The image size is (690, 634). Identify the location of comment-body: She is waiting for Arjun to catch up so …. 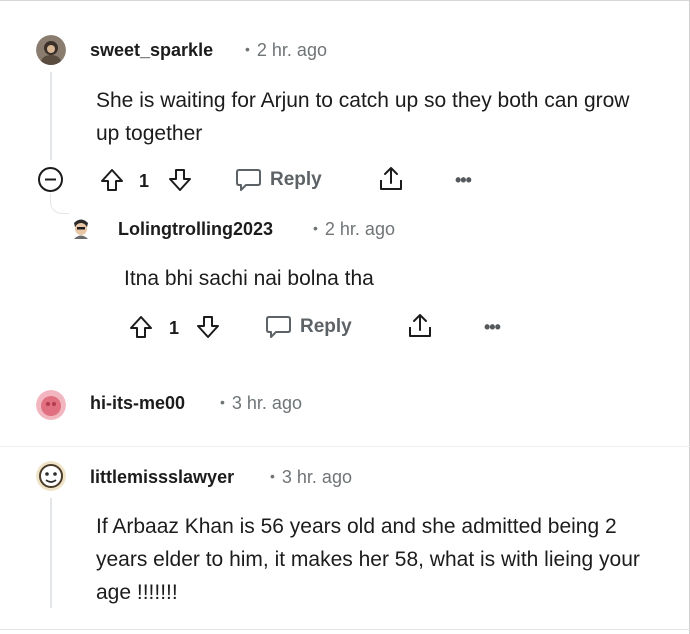
(363, 117).